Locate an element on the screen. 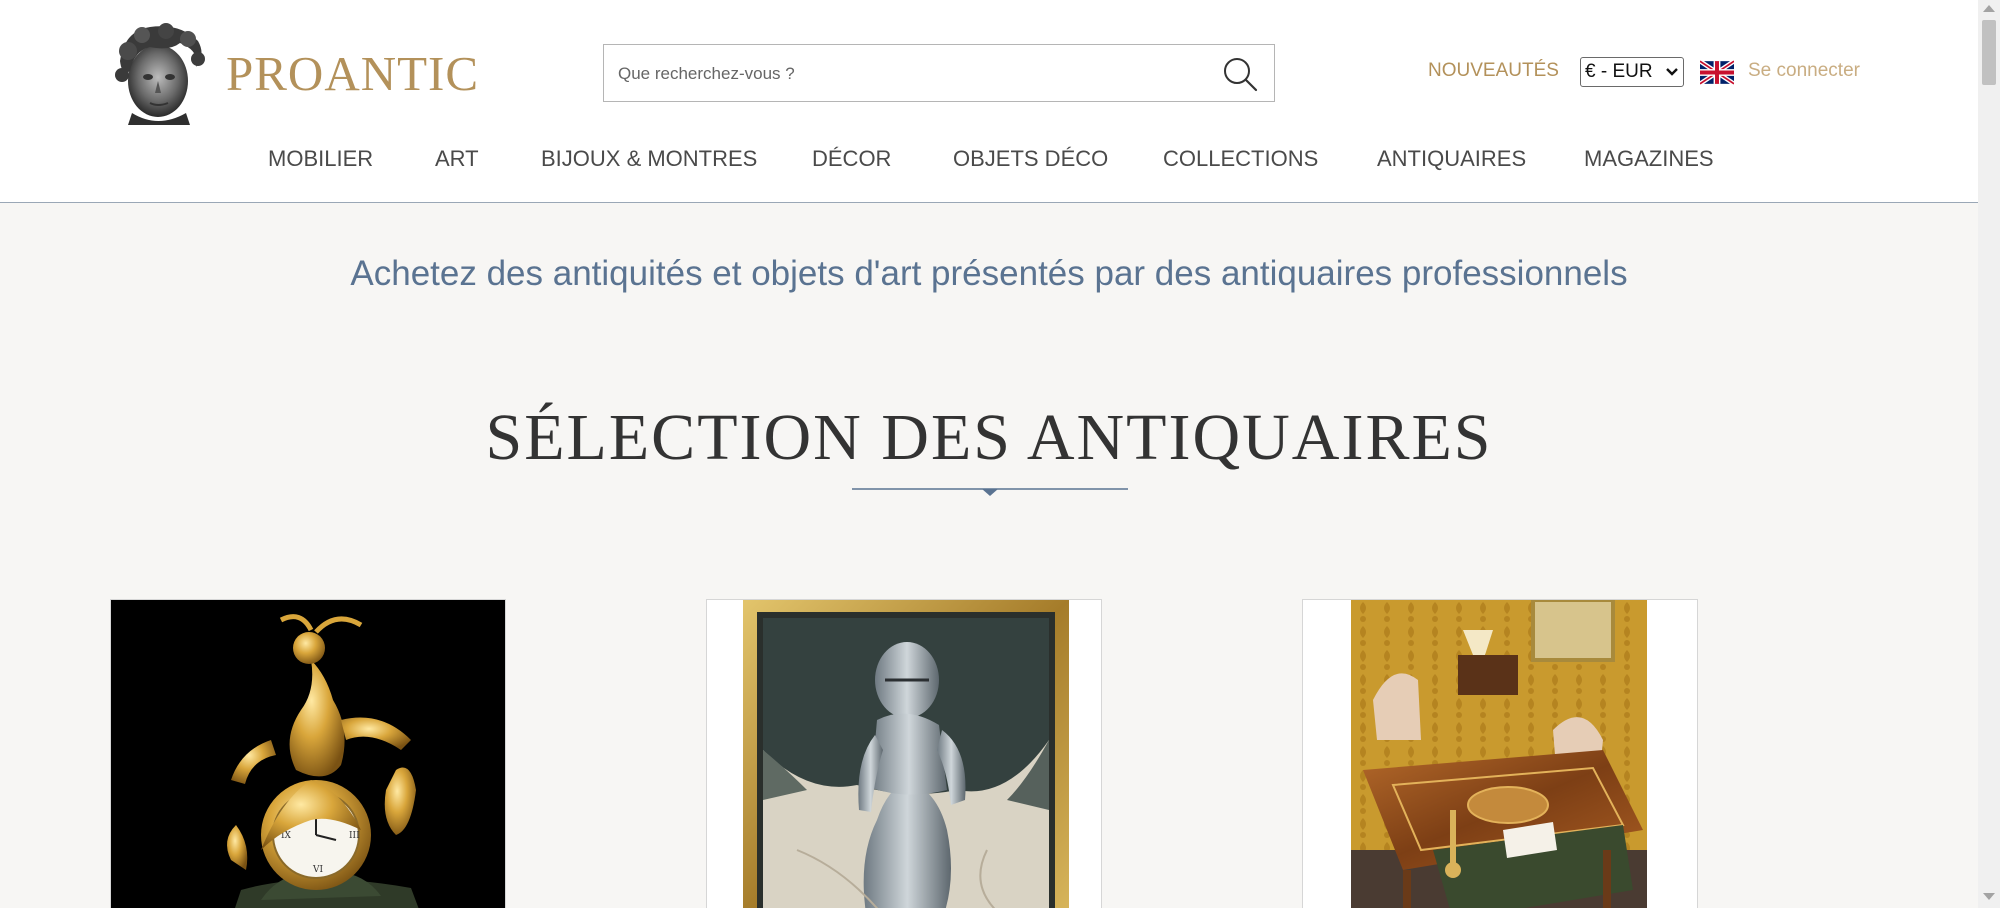 The width and height of the screenshot is (2000, 908). chevron-down-icon is located at coordinates (1672, 72).